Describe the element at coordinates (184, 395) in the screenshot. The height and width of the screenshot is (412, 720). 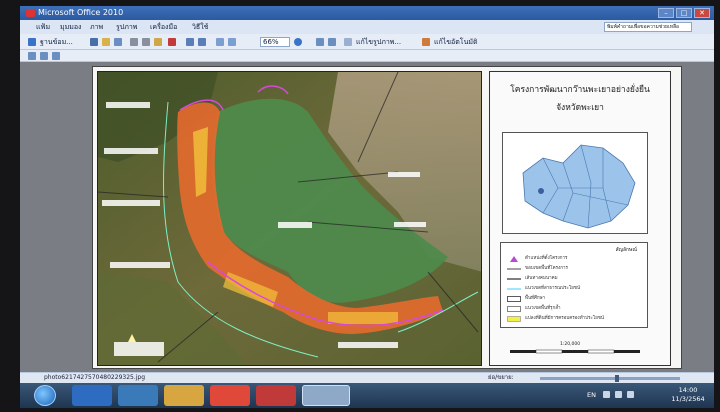
I see `file-explorer-icon` at that location.